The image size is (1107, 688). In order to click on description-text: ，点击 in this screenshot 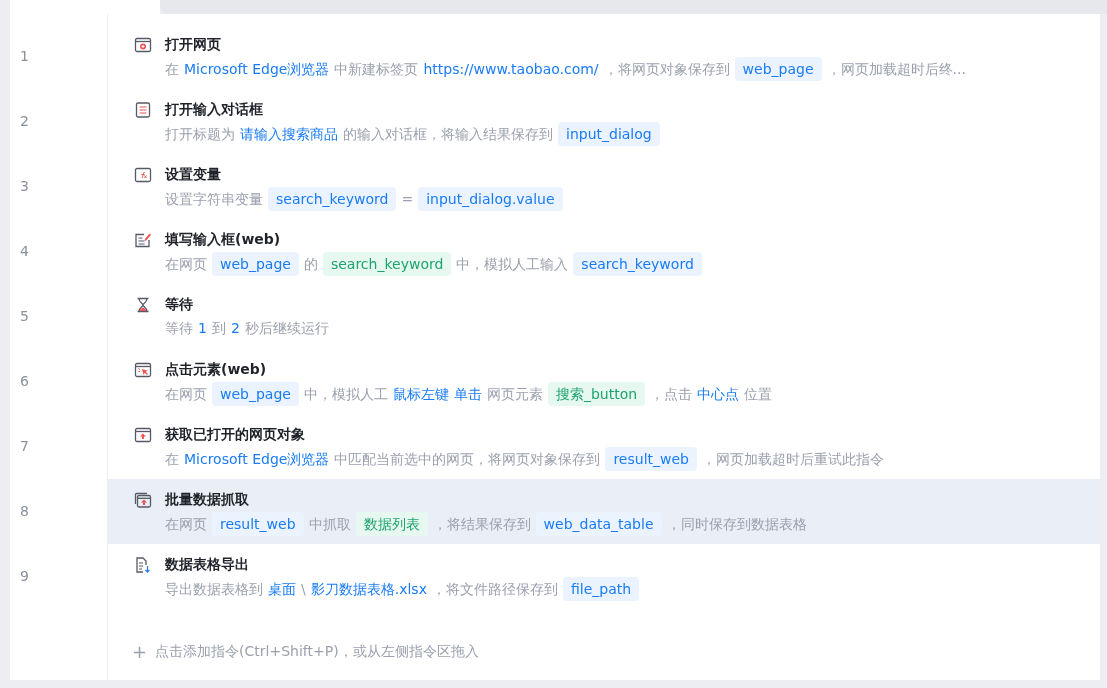, I will do `click(671, 394)`.